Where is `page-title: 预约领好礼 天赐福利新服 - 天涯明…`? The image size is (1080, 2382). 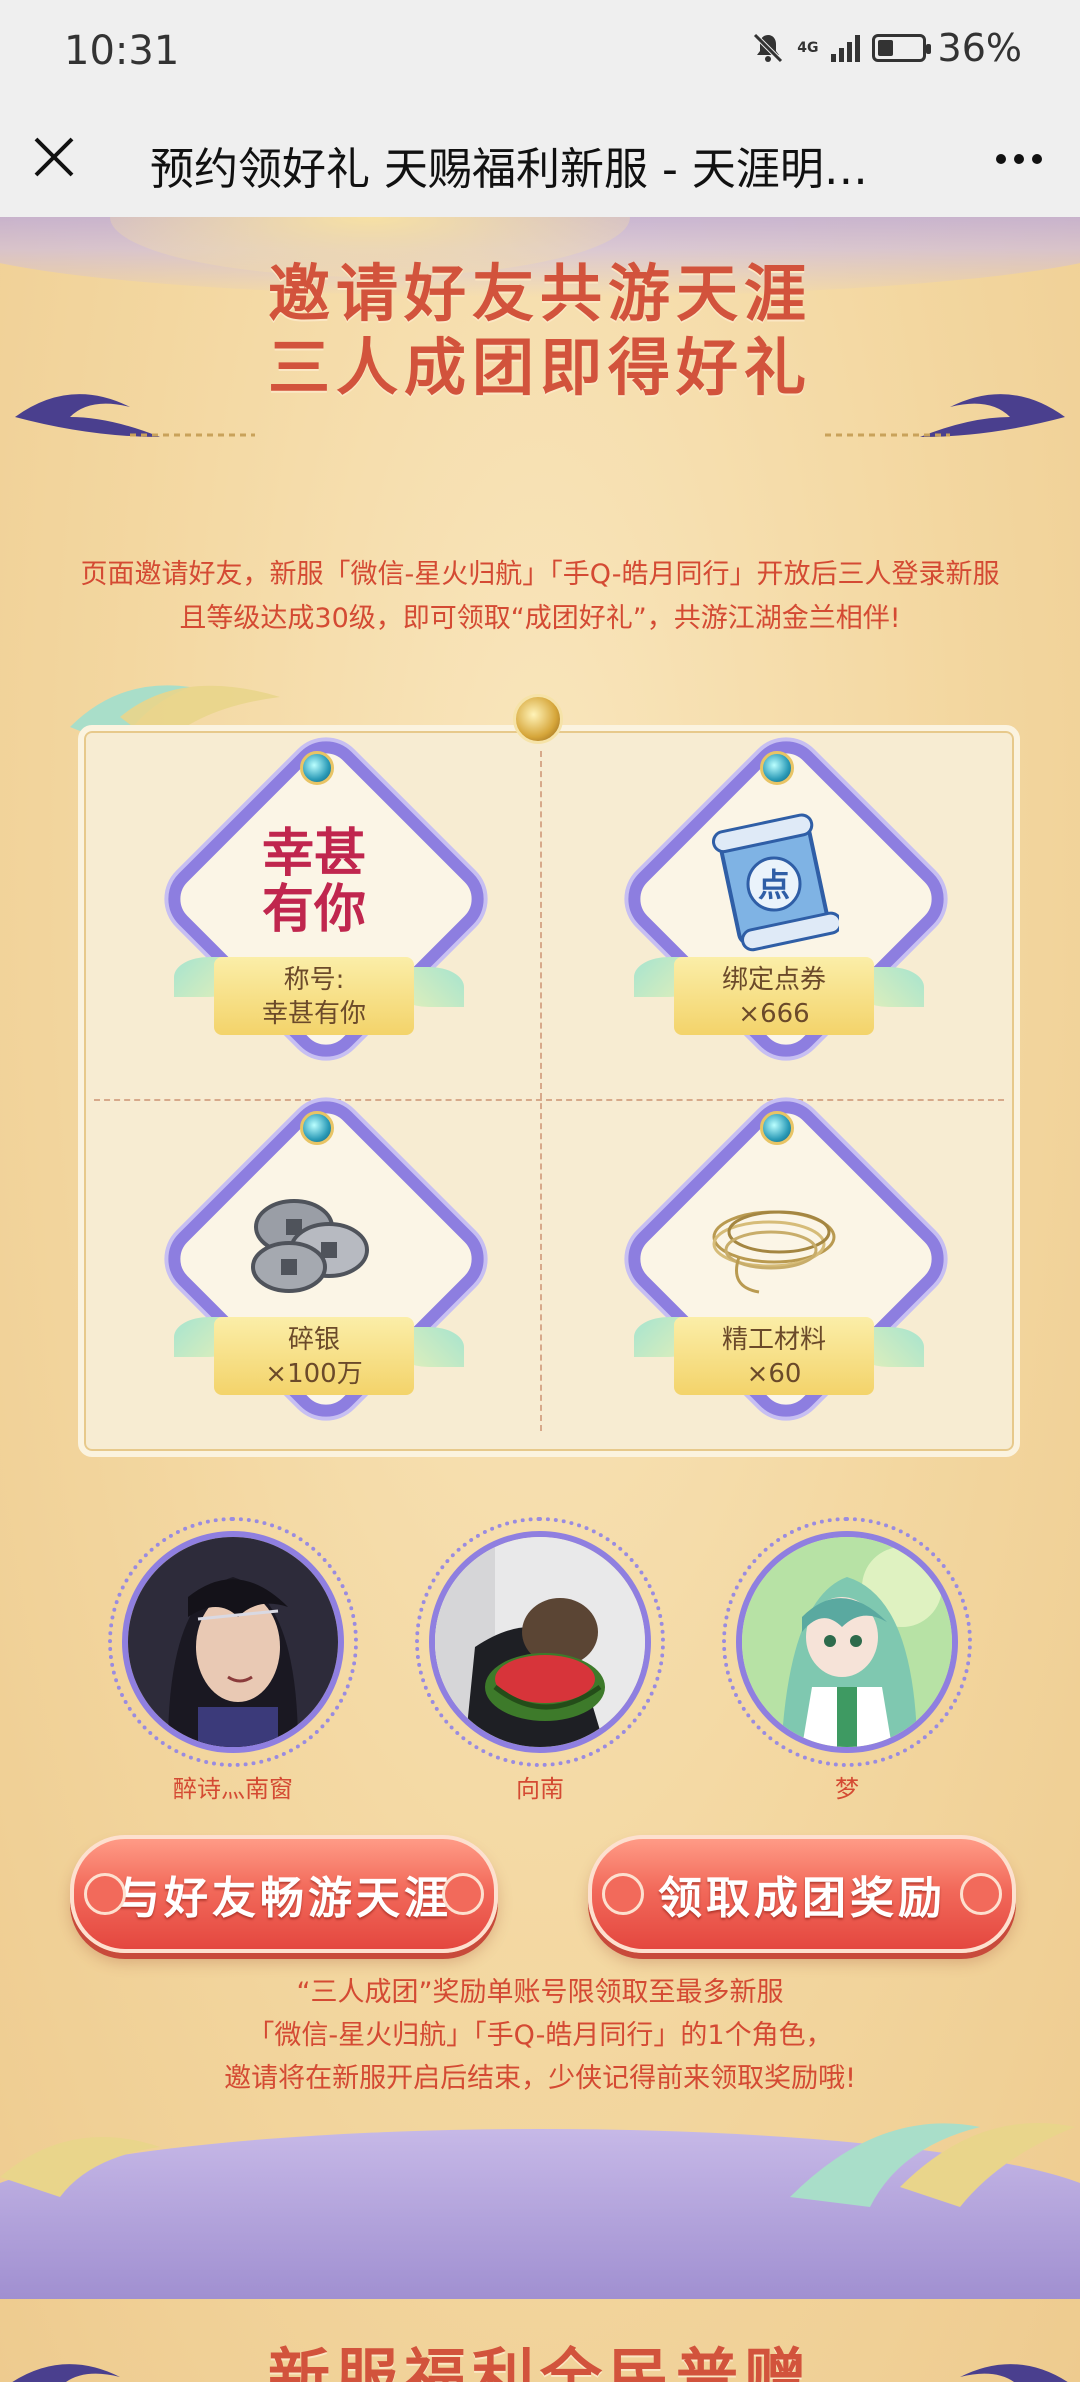 page-title: 预约领好礼 天赐福利新服 - 天涯明… is located at coordinates (509, 169).